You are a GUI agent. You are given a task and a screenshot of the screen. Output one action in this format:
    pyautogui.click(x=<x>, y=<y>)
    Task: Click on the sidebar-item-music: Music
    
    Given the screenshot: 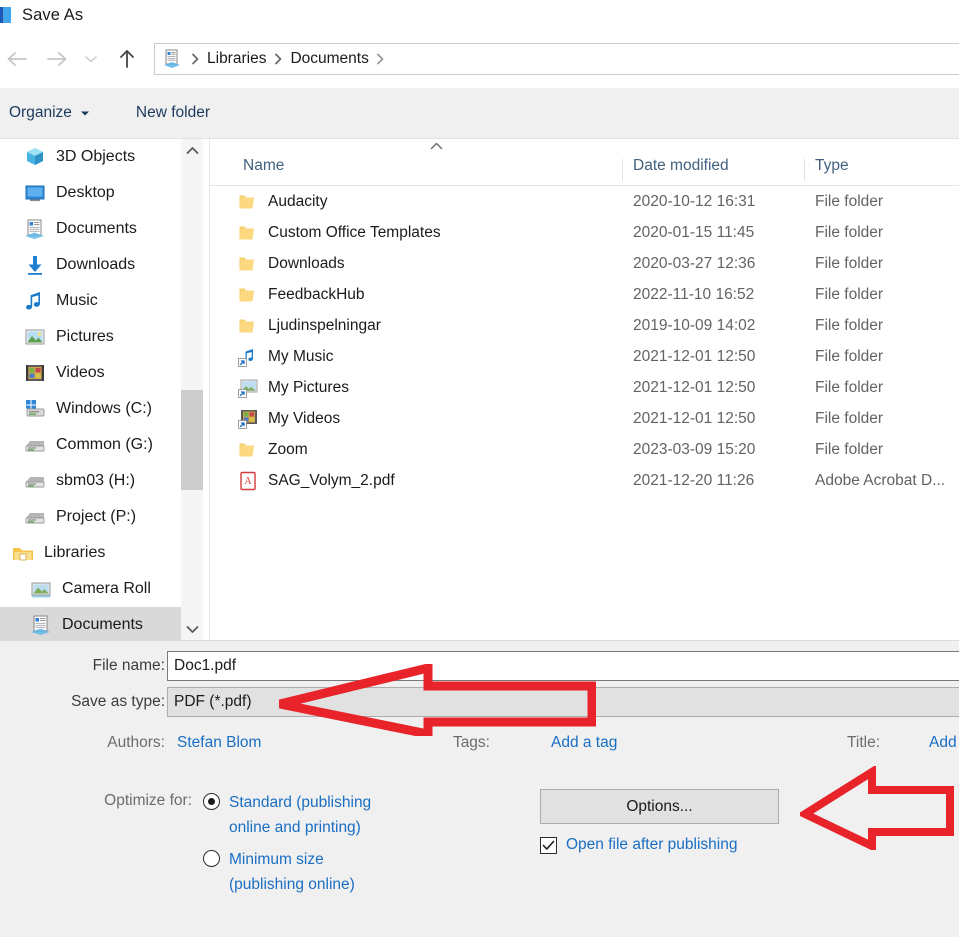 What is the action you would take?
    pyautogui.click(x=90, y=301)
    